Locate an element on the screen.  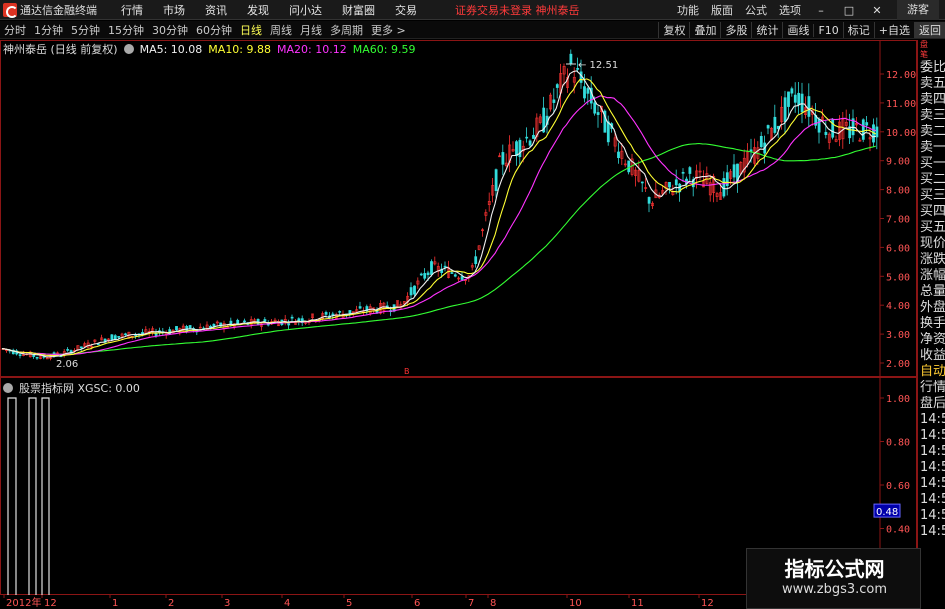
multi-stock-button: 多股 is located at coordinates (735, 30).